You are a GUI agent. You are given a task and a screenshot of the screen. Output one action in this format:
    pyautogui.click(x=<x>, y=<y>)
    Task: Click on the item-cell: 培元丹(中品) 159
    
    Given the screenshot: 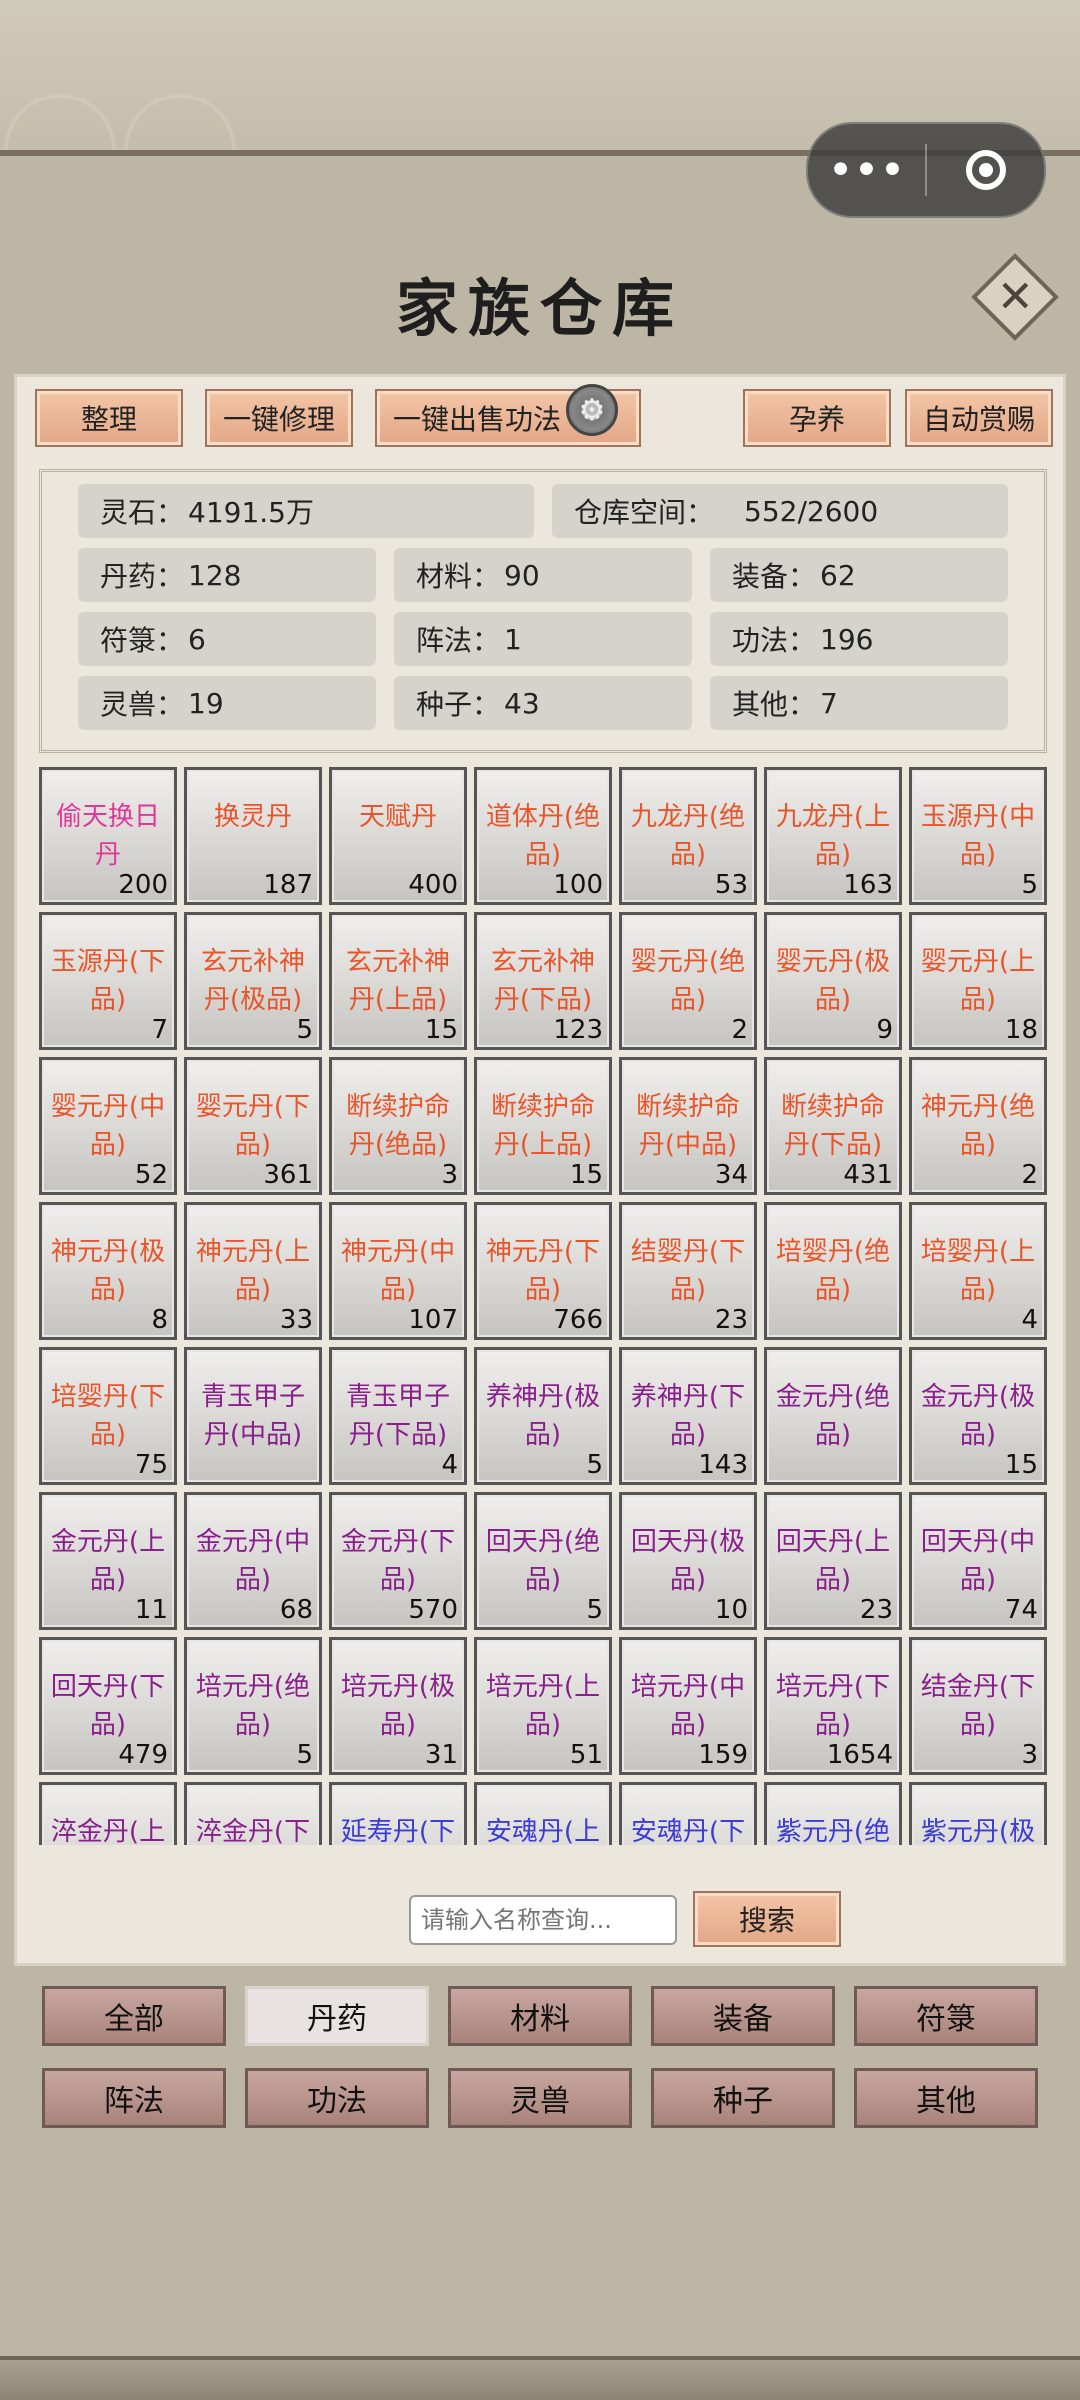 What is the action you would take?
    pyautogui.click(x=688, y=1706)
    